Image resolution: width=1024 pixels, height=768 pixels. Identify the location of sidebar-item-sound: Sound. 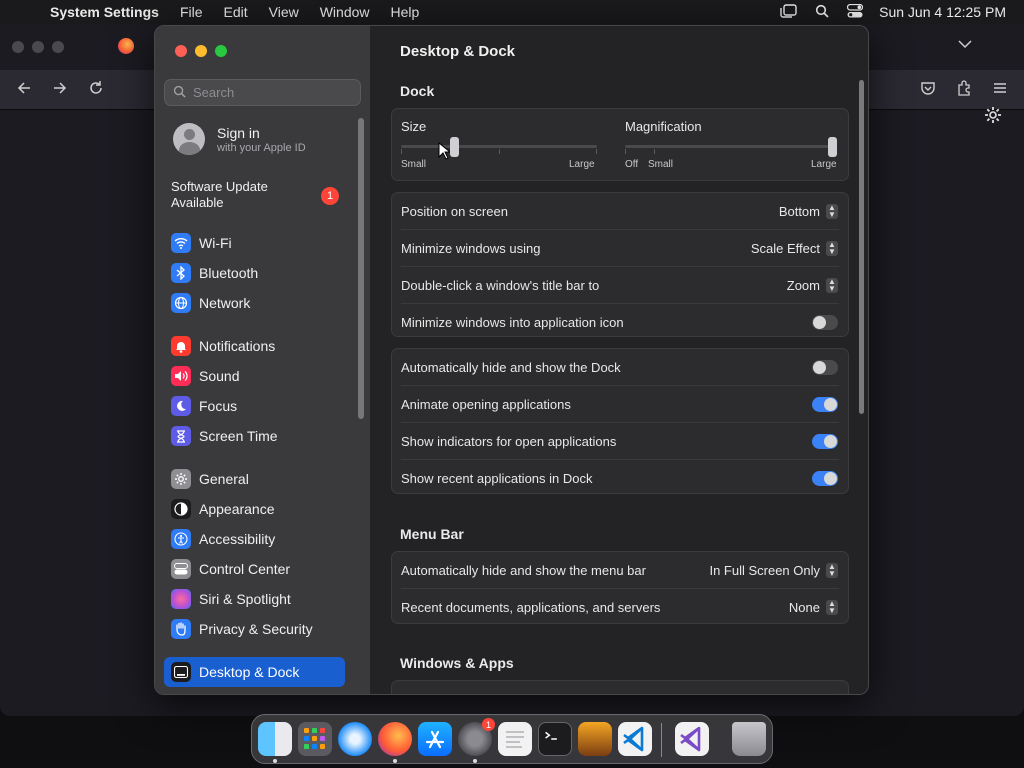
(205, 376).